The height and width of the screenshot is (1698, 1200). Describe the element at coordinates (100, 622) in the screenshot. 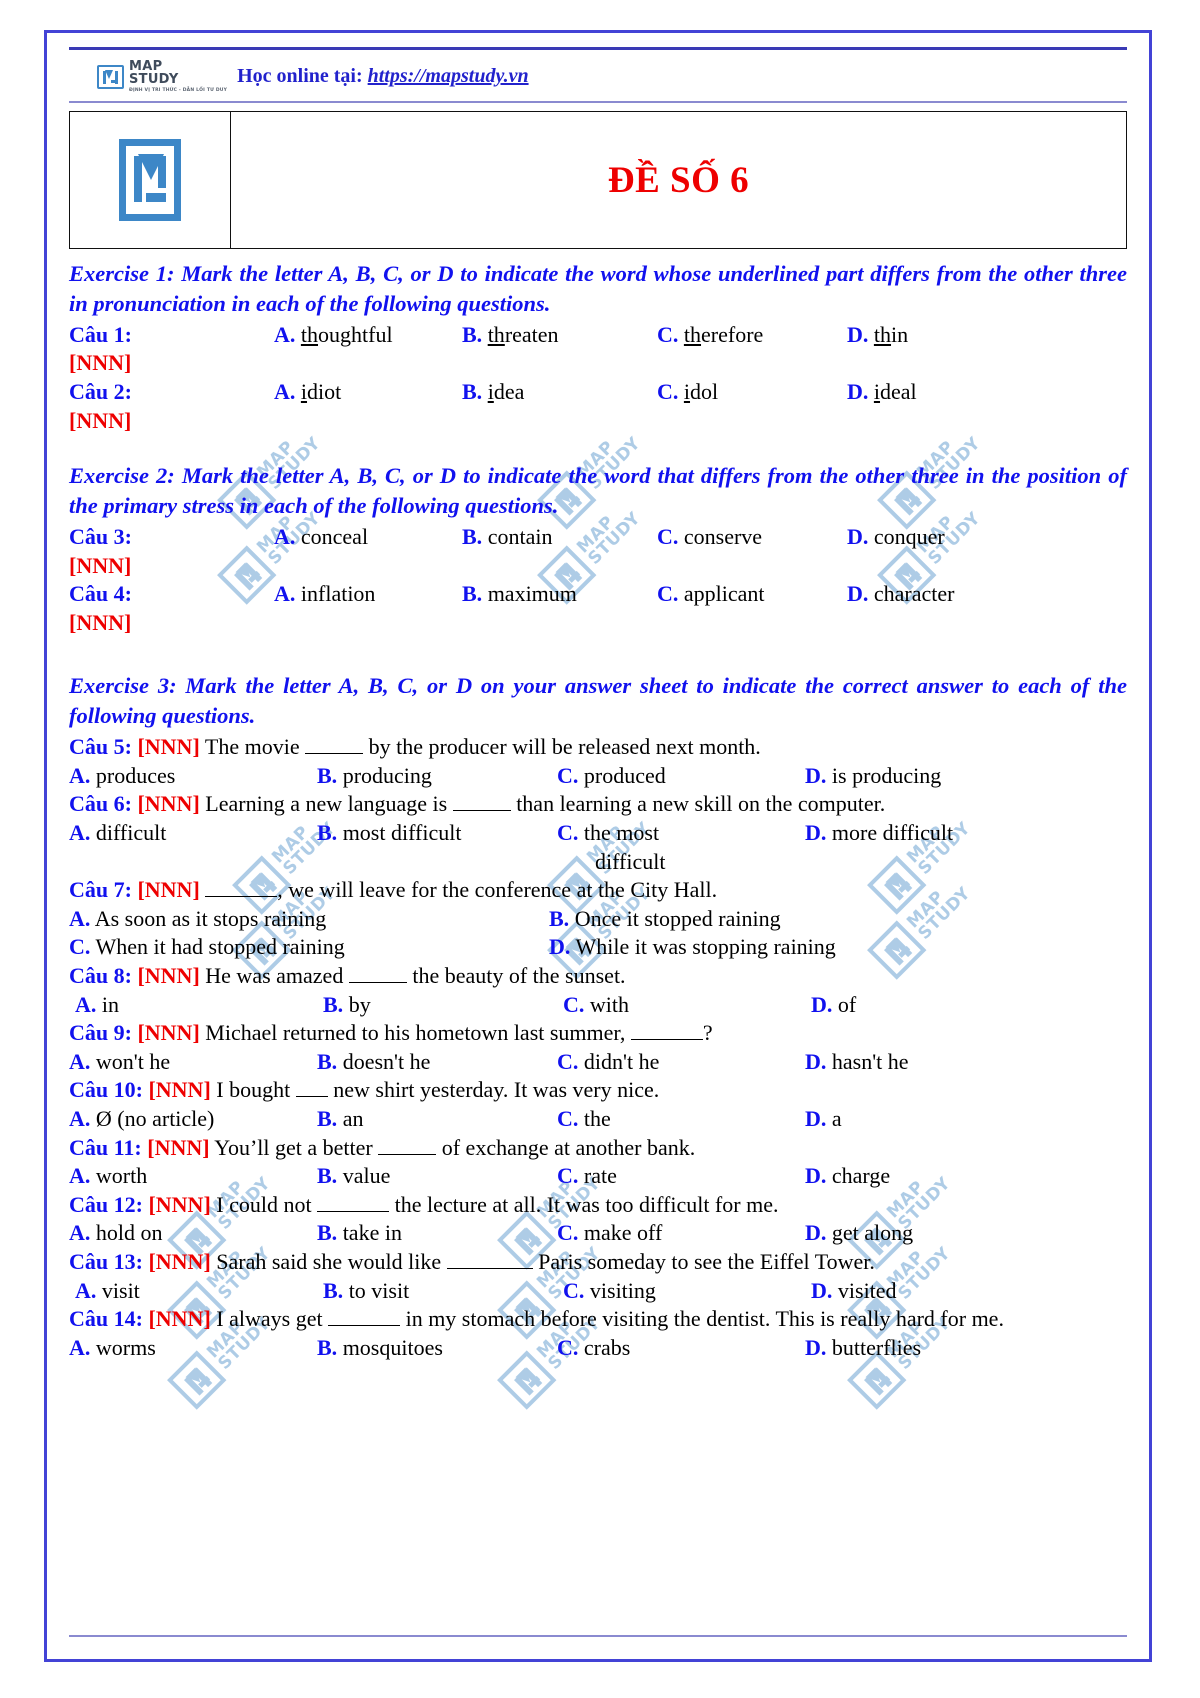

I see `answer-placeholder-cau-4: [NNN]` at that location.